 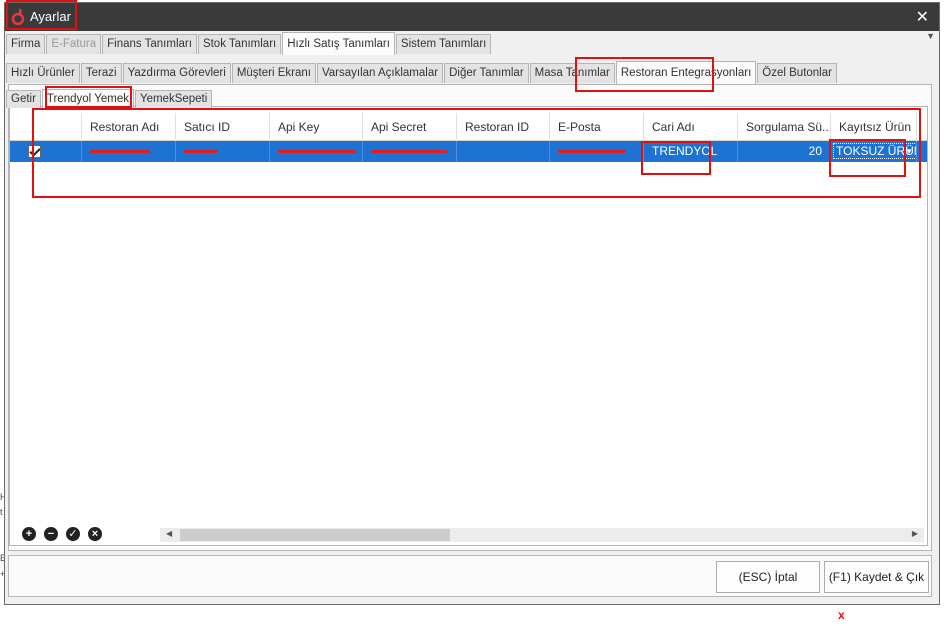 What do you see at coordinates (95, 534) in the screenshot?
I see `cancel-icon: ×` at bounding box center [95, 534].